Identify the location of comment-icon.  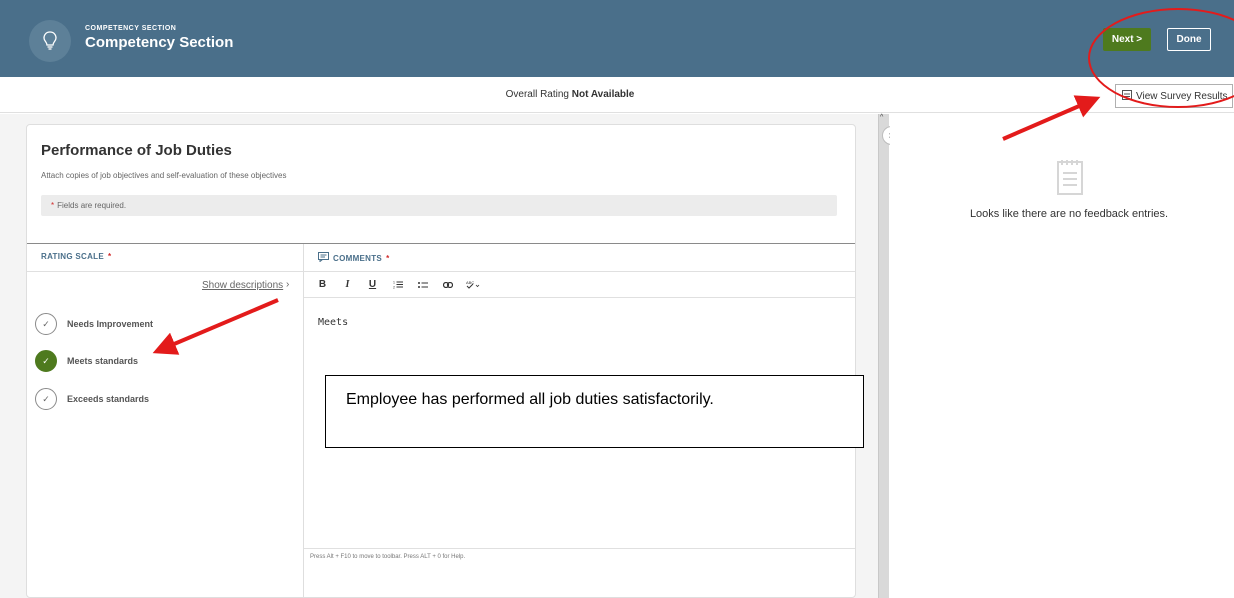
(323, 258).